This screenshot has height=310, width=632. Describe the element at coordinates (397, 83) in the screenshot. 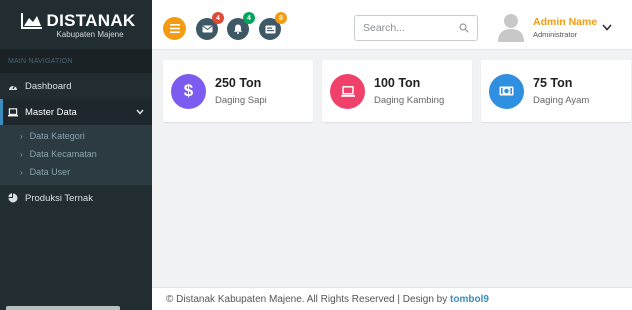

I see `stat-value: 100 Ton` at that location.